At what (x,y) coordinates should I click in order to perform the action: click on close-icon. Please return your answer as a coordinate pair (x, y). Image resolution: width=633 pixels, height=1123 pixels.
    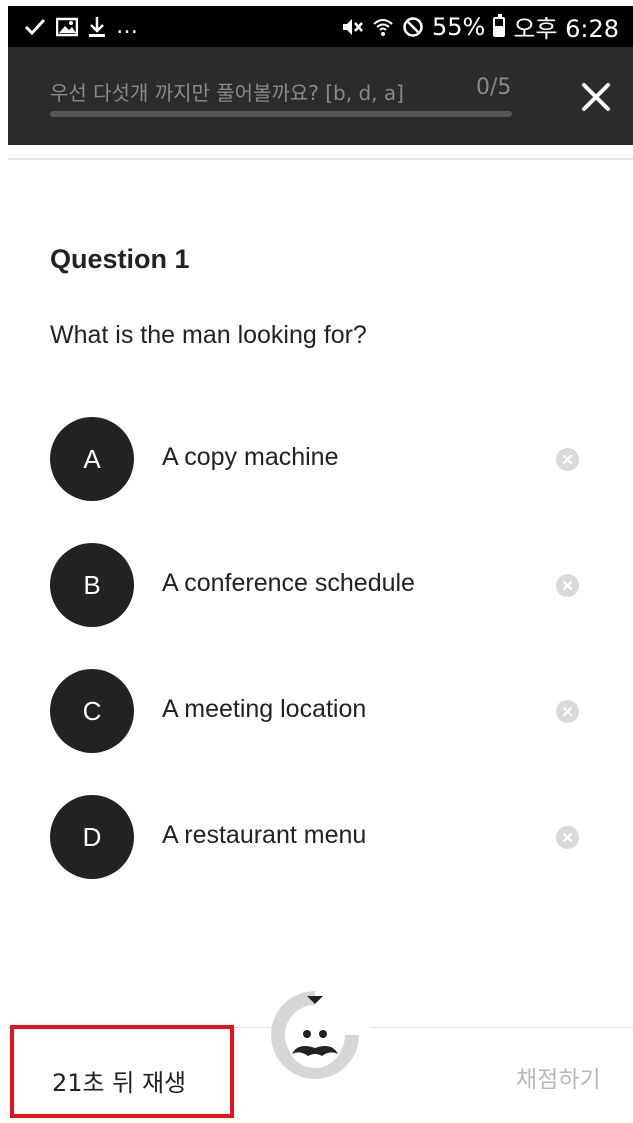
    Looking at the image, I should click on (596, 97).